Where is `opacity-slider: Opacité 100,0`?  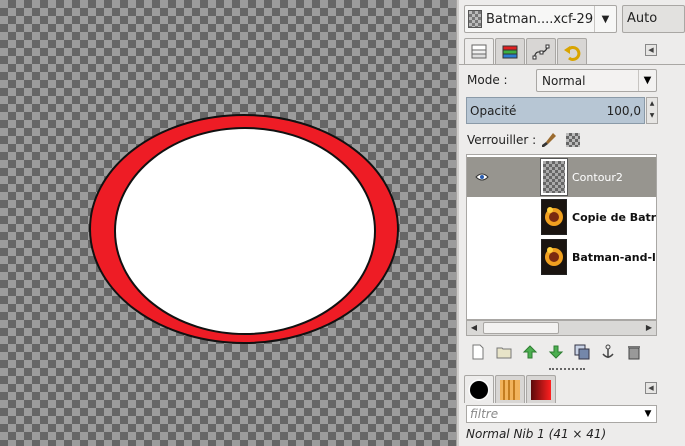
opacity-slider: Opacité 100,0 is located at coordinates (555, 110).